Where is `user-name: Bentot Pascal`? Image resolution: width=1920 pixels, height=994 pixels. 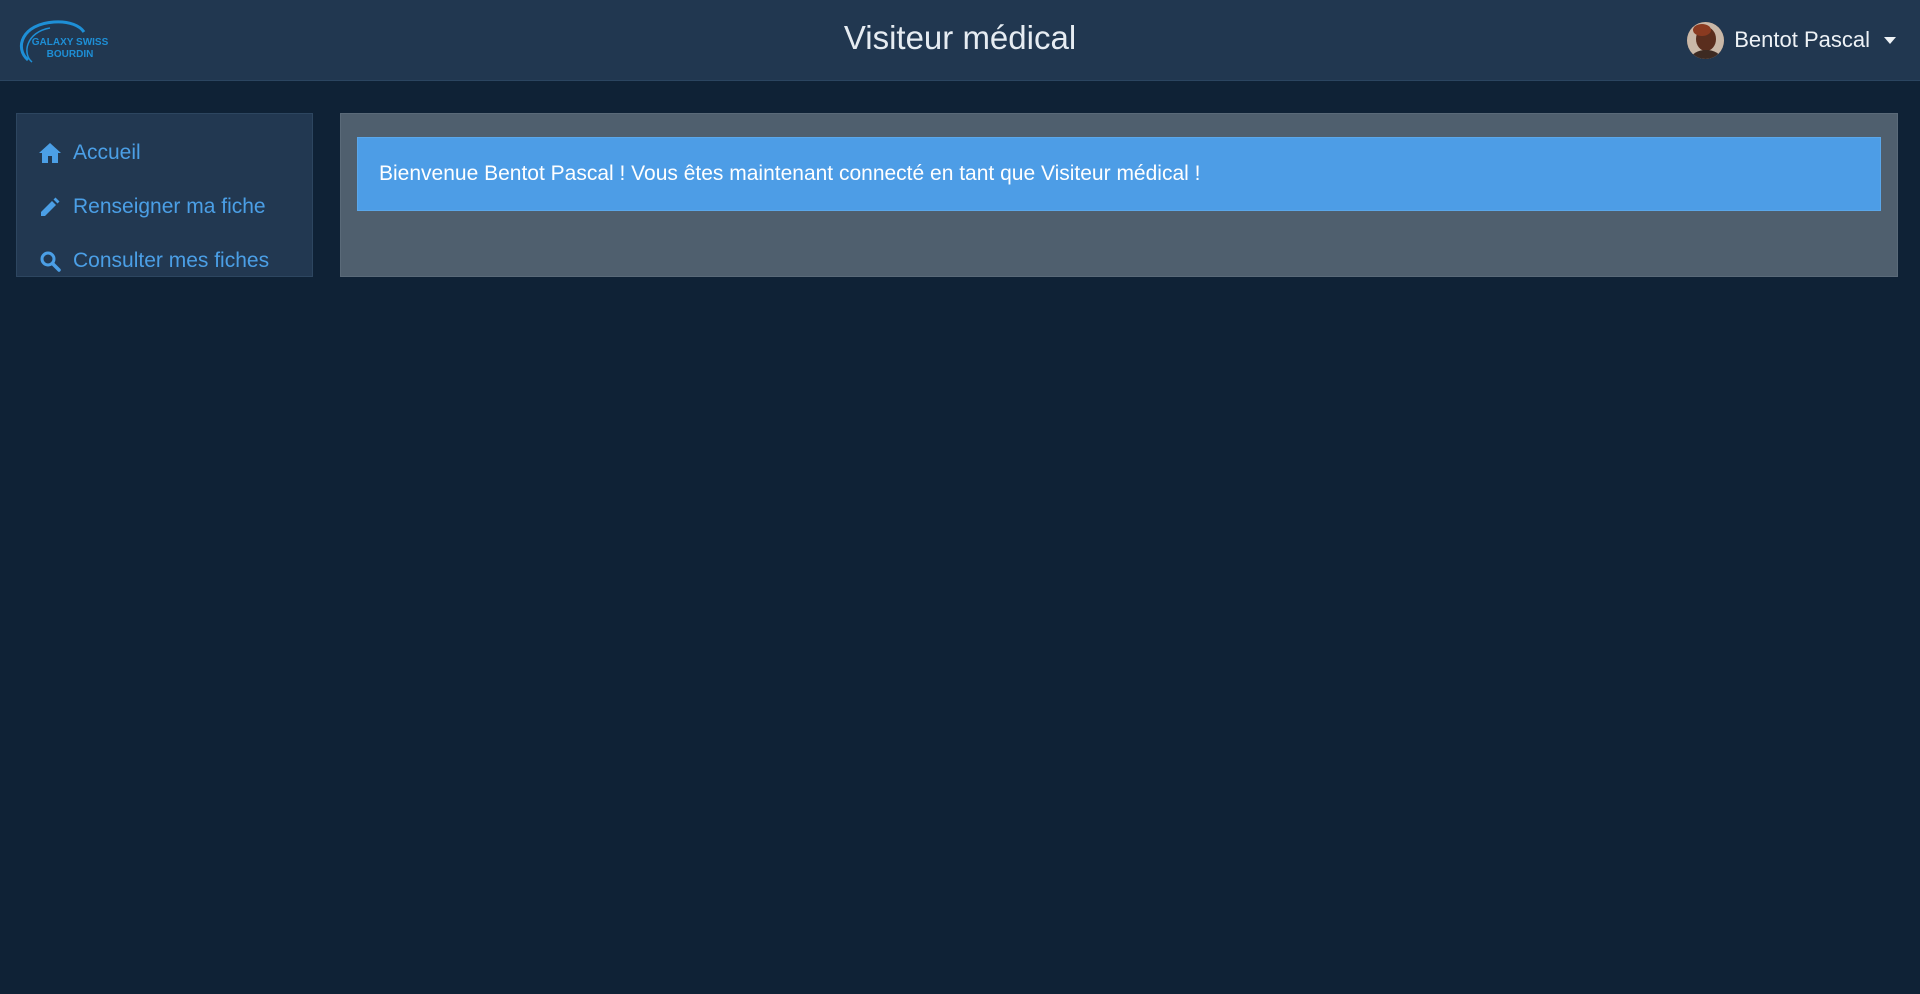 user-name: Bentot Pascal is located at coordinates (1802, 39).